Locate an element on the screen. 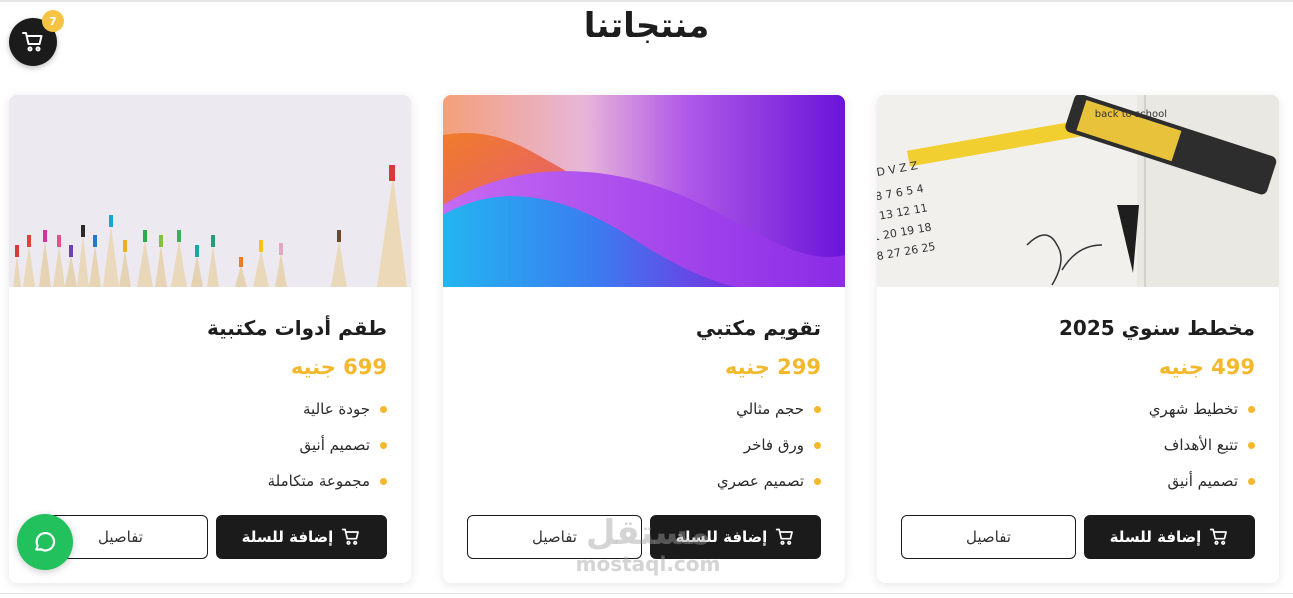 The height and width of the screenshot is (598, 1293). feature-text: ورق فاخر is located at coordinates (773, 445).